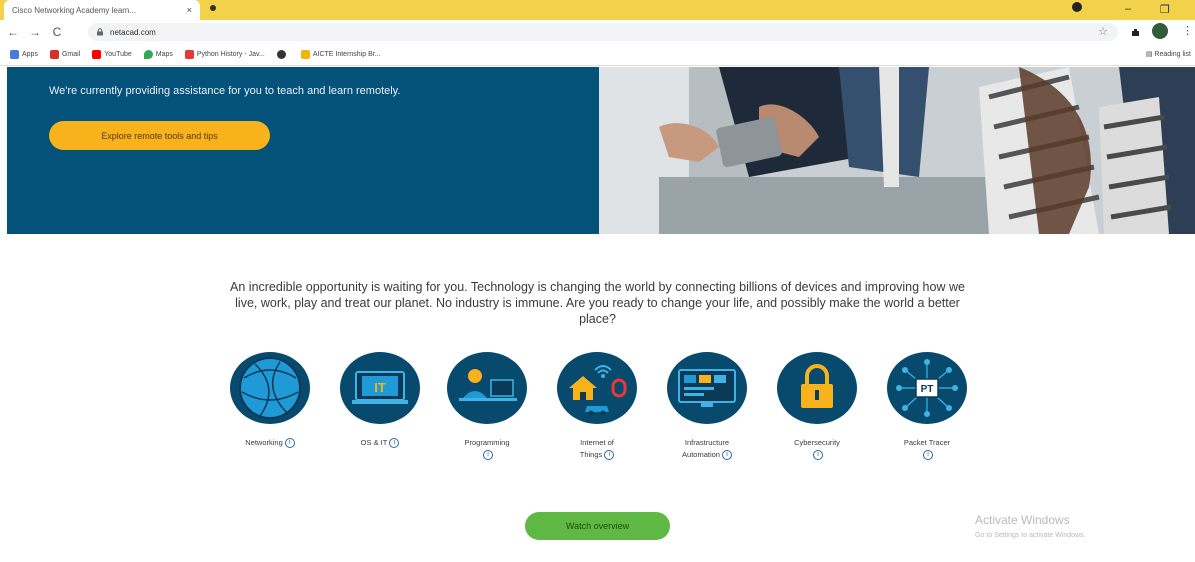 This screenshot has width=1195, height=562. What do you see at coordinates (487, 388) in the screenshot?
I see `programming-icon` at bounding box center [487, 388].